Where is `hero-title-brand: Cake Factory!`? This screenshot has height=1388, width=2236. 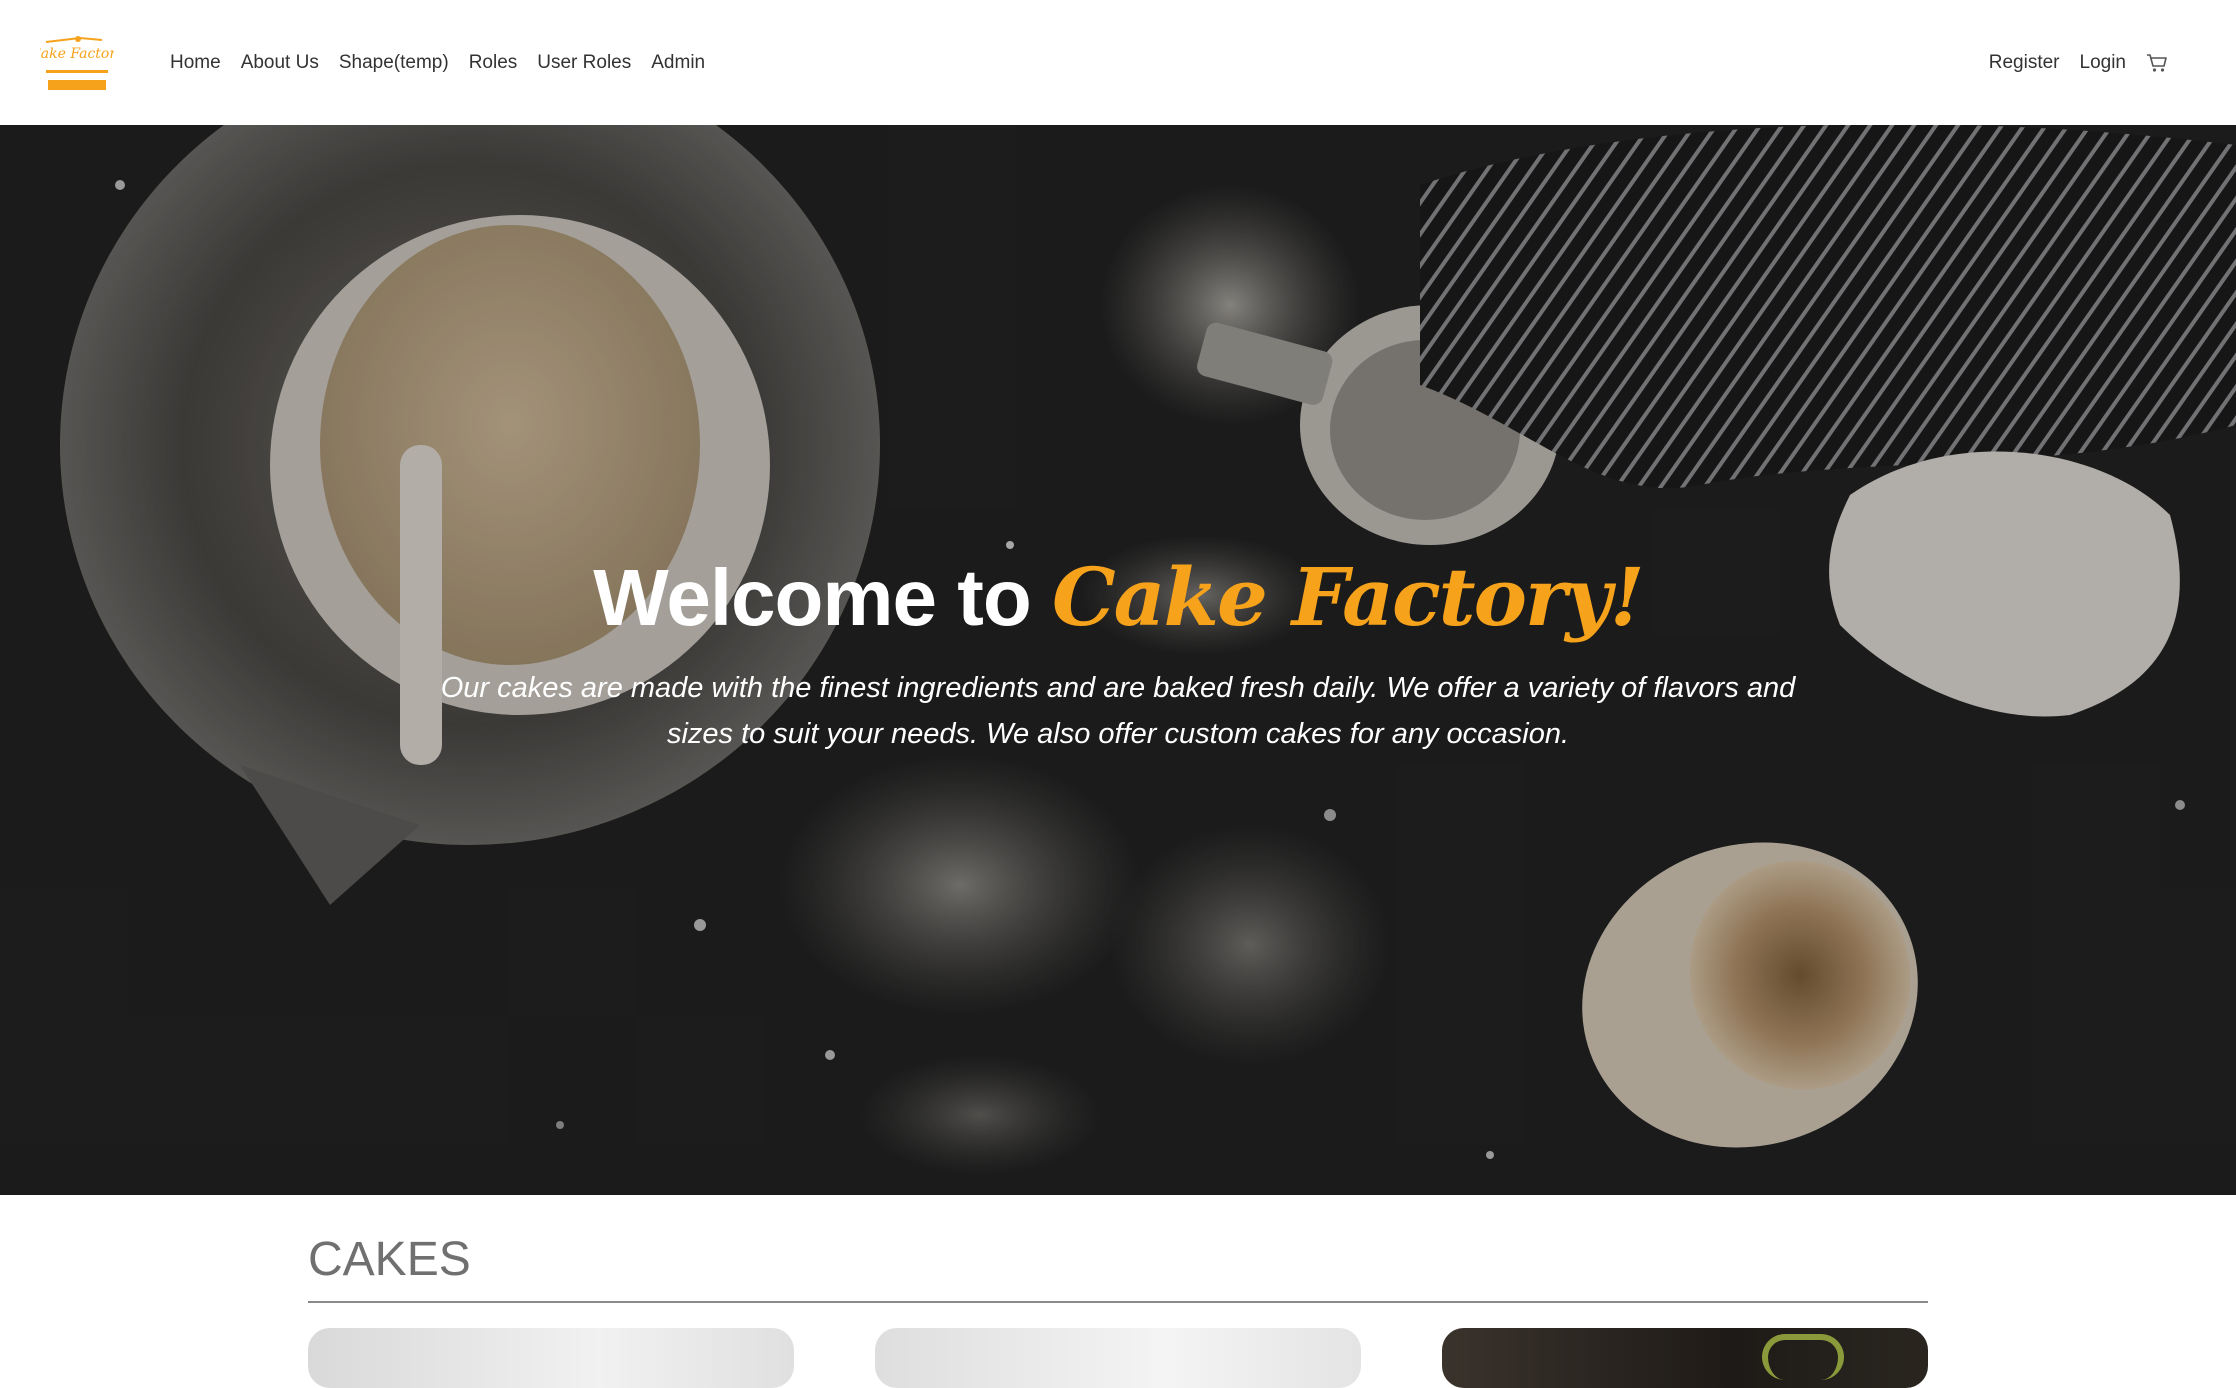 hero-title-brand: Cake Factory! is located at coordinates (1348, 597).